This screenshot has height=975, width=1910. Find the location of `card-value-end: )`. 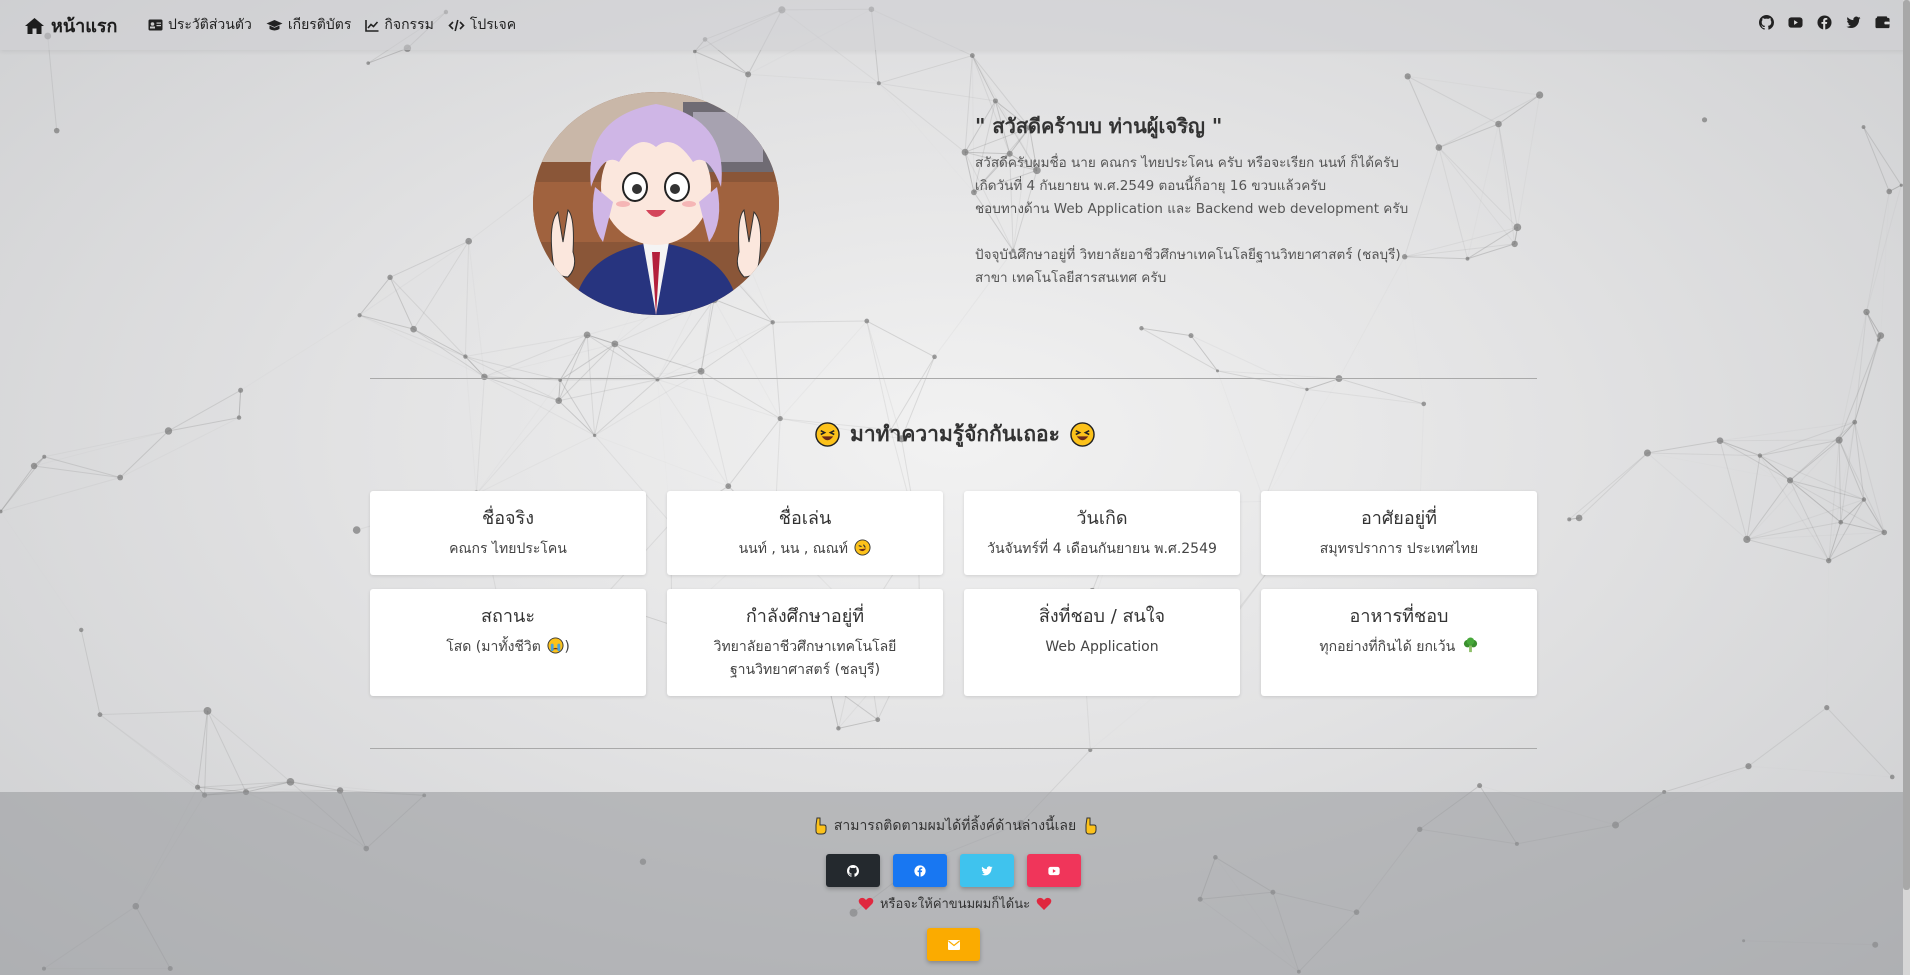

card-value-end: ) is located at coordinates (567, 647).